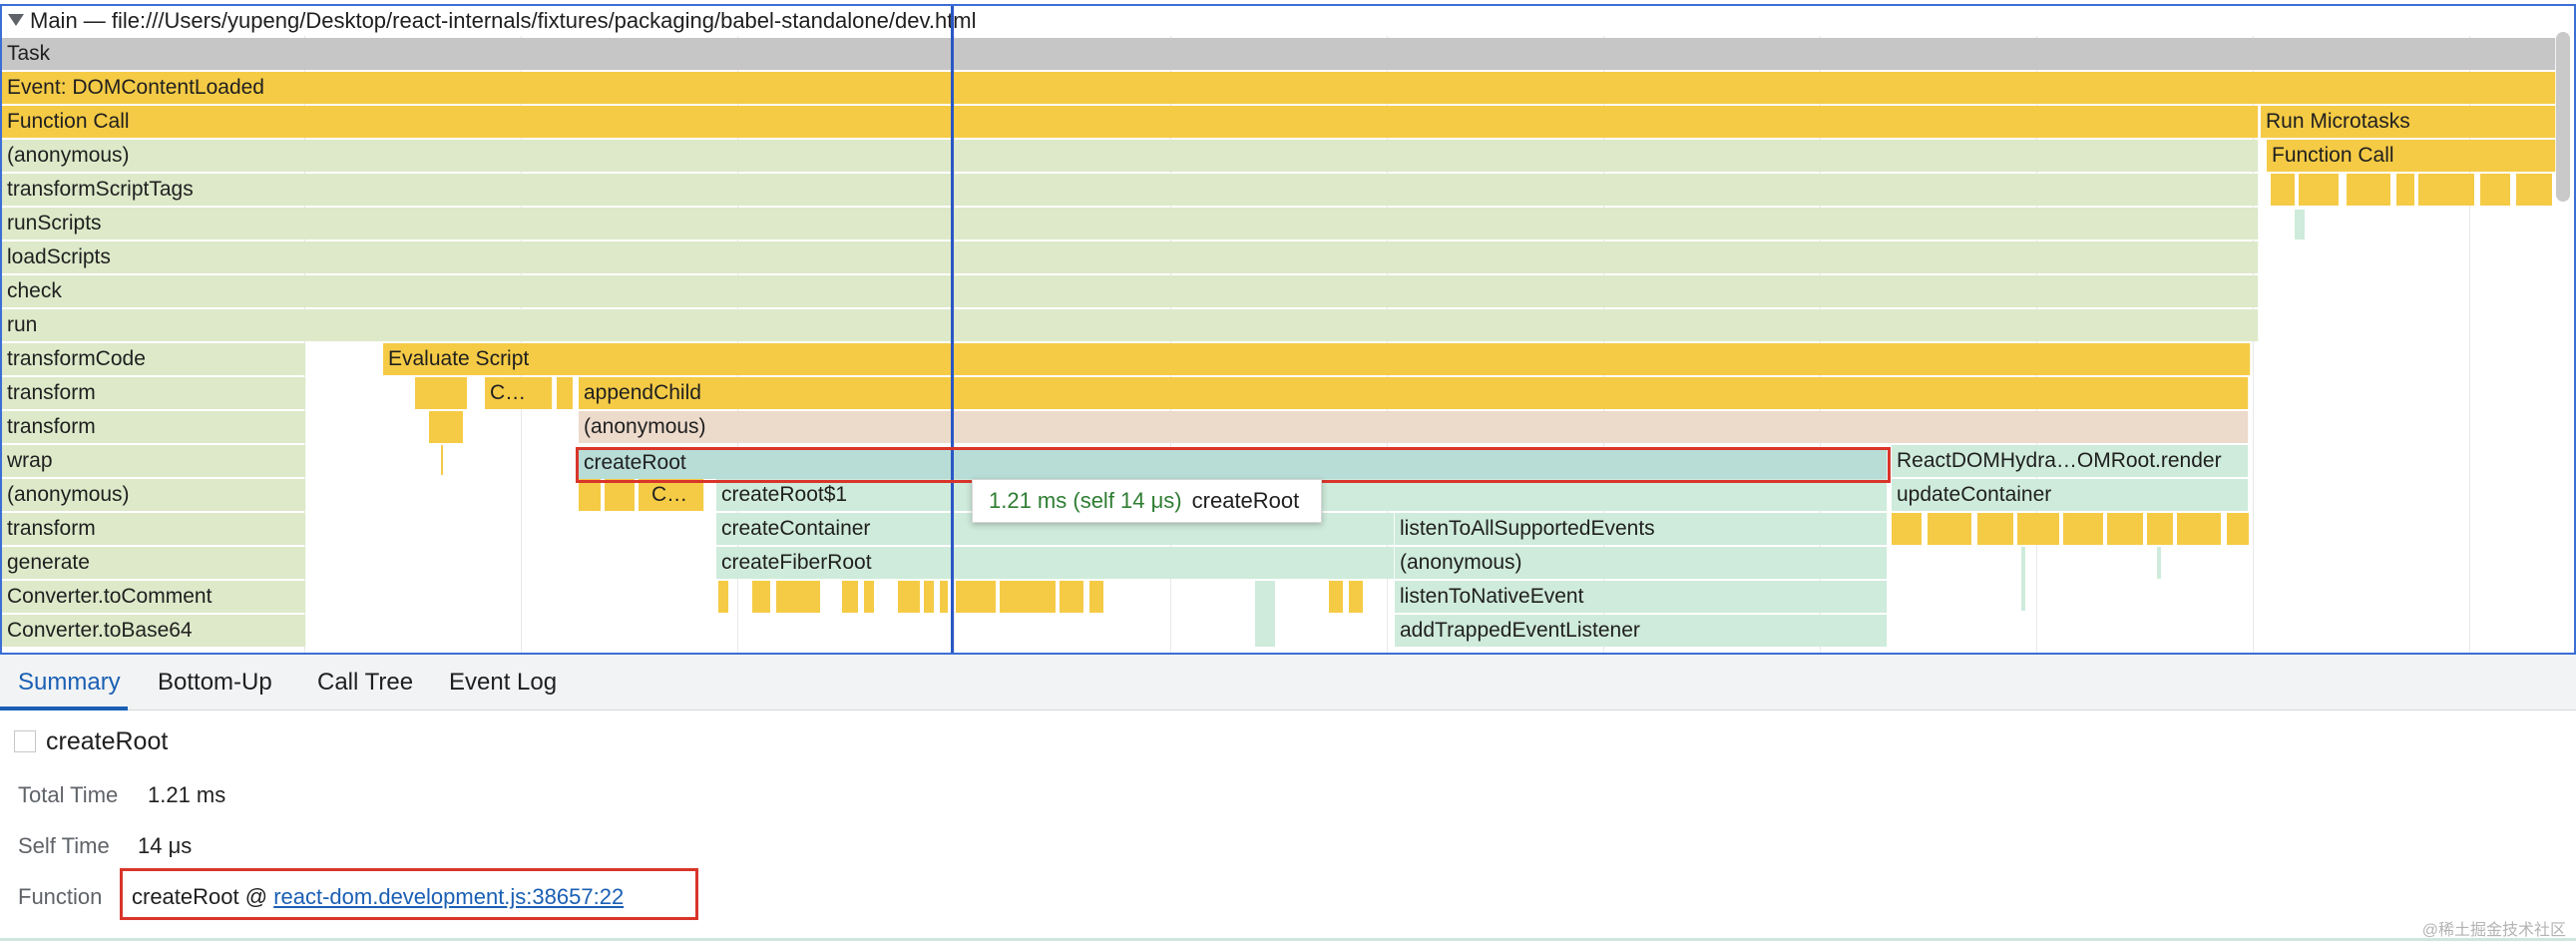 The image size is (2576, 946). I want to click on flame-tooltip: 1.21 ms (self 14 μs) createRoot, so click(1147, 501).